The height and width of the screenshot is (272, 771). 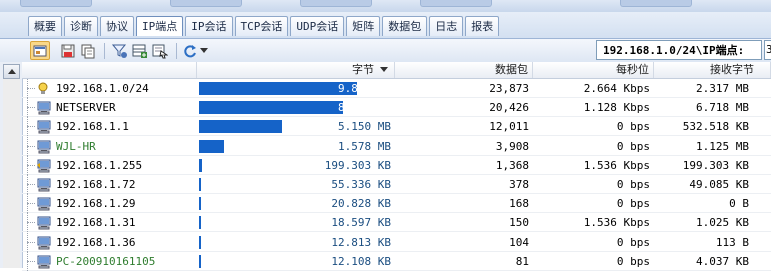 I want to click on bytes-cell: 1.578 MB, so click(x=295, y=146).